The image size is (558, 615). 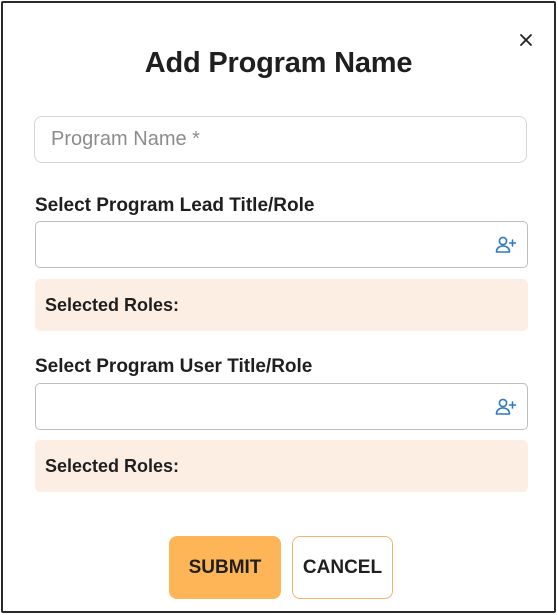 What do you see at coordinates (281, 305) in the screenshot?
I see `lead-selected-roles: Selected Roles:` at bounding box center [281, 305].